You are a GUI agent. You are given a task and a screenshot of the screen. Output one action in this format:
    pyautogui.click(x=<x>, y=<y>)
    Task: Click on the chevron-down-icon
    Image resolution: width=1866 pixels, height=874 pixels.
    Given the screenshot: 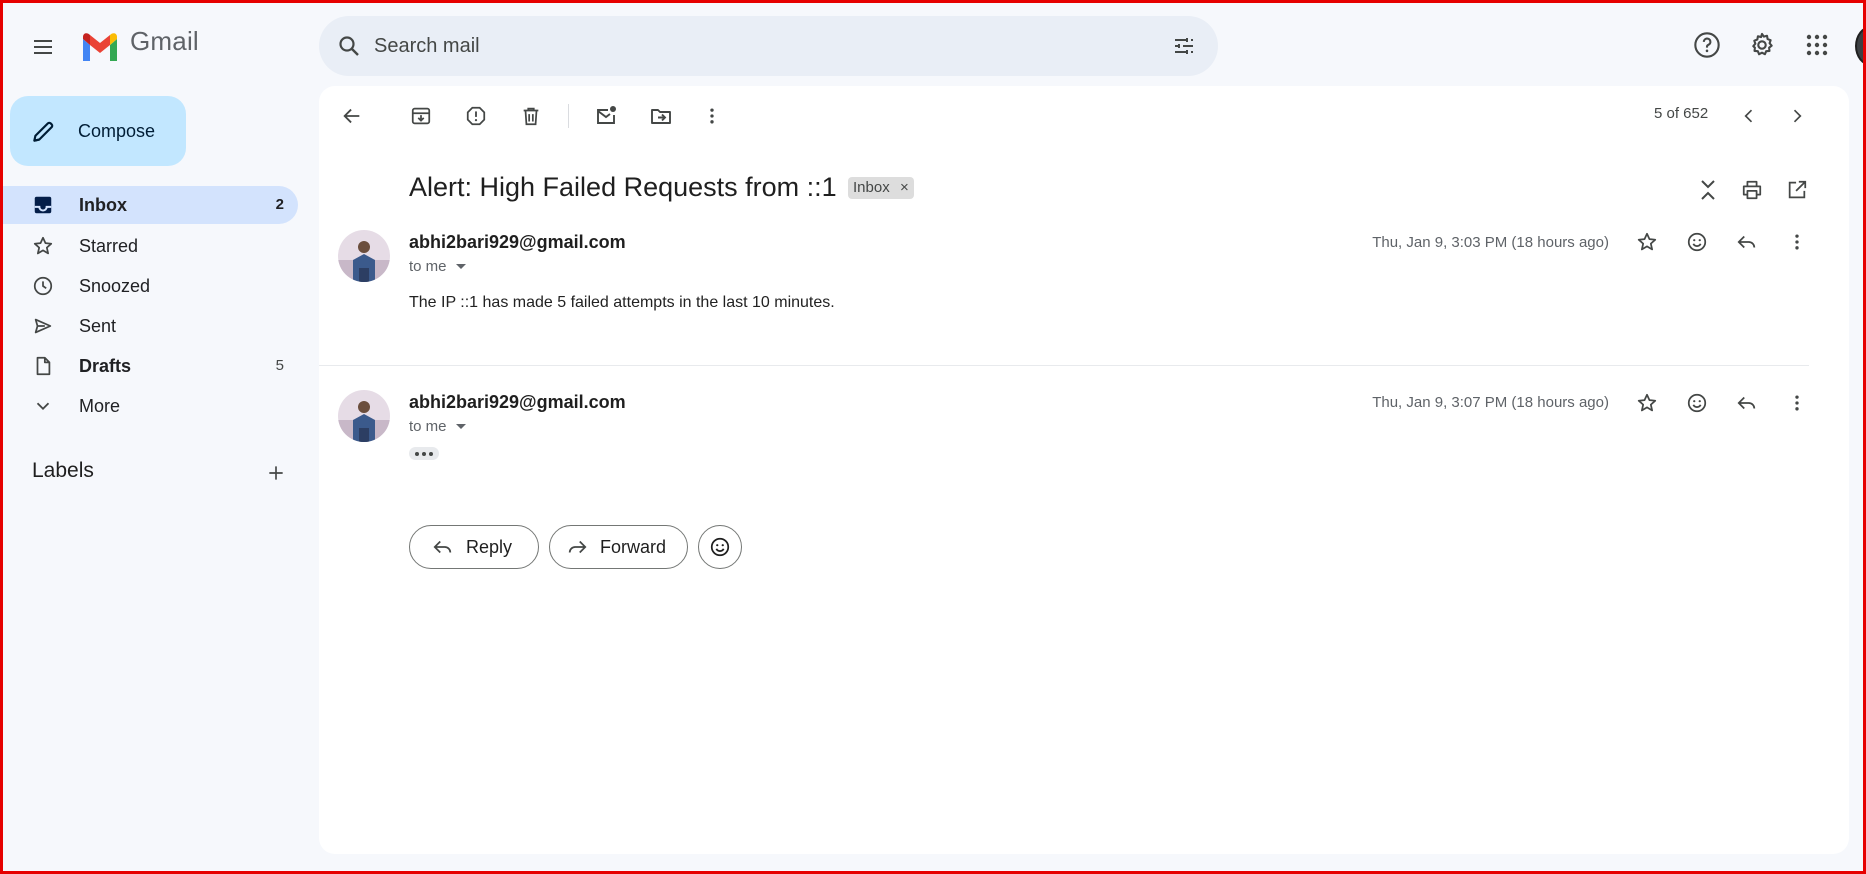 What is the action you would take?
    pyautogui.click(x=43, y=406)
    